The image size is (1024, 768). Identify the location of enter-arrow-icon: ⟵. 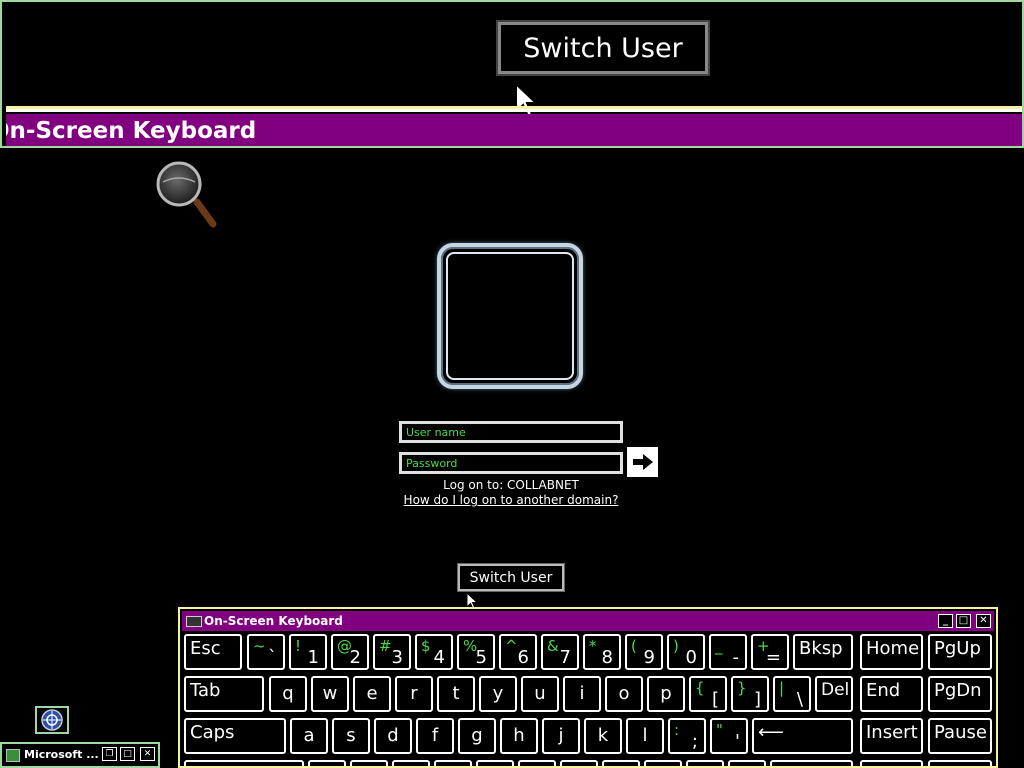
(771, 732).